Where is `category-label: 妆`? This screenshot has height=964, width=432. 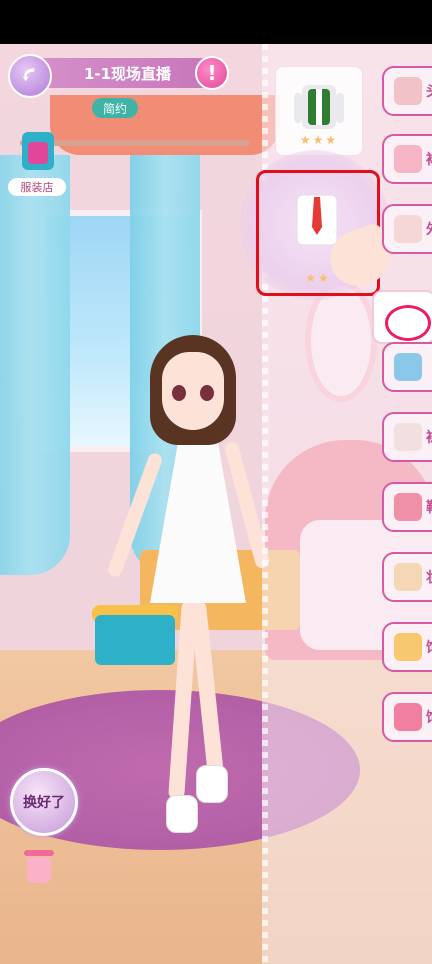
category-label: 妆 is located at coordinates (429, 577).